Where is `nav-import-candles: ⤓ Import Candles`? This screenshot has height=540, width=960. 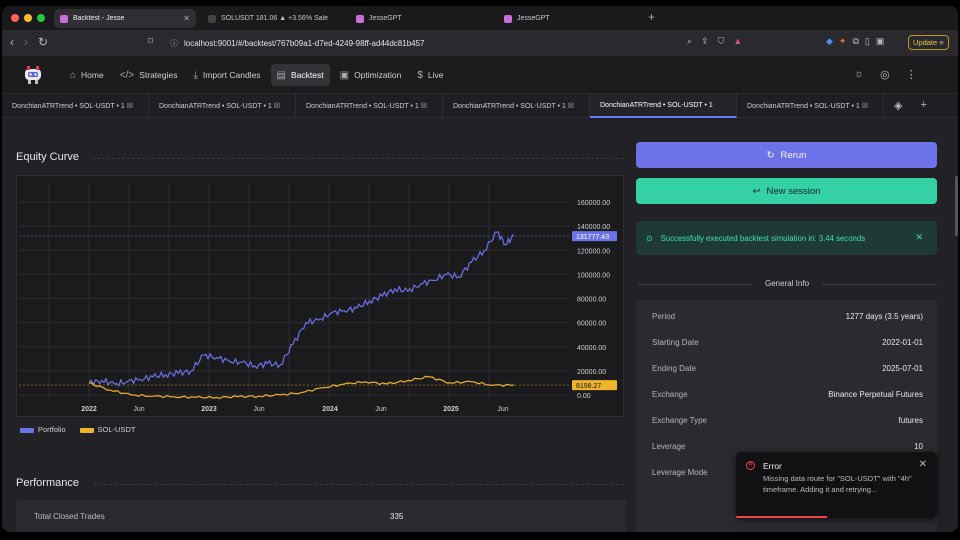 nav-import-candles: ⤓ Import Candles is located at coordinates (226, 75).